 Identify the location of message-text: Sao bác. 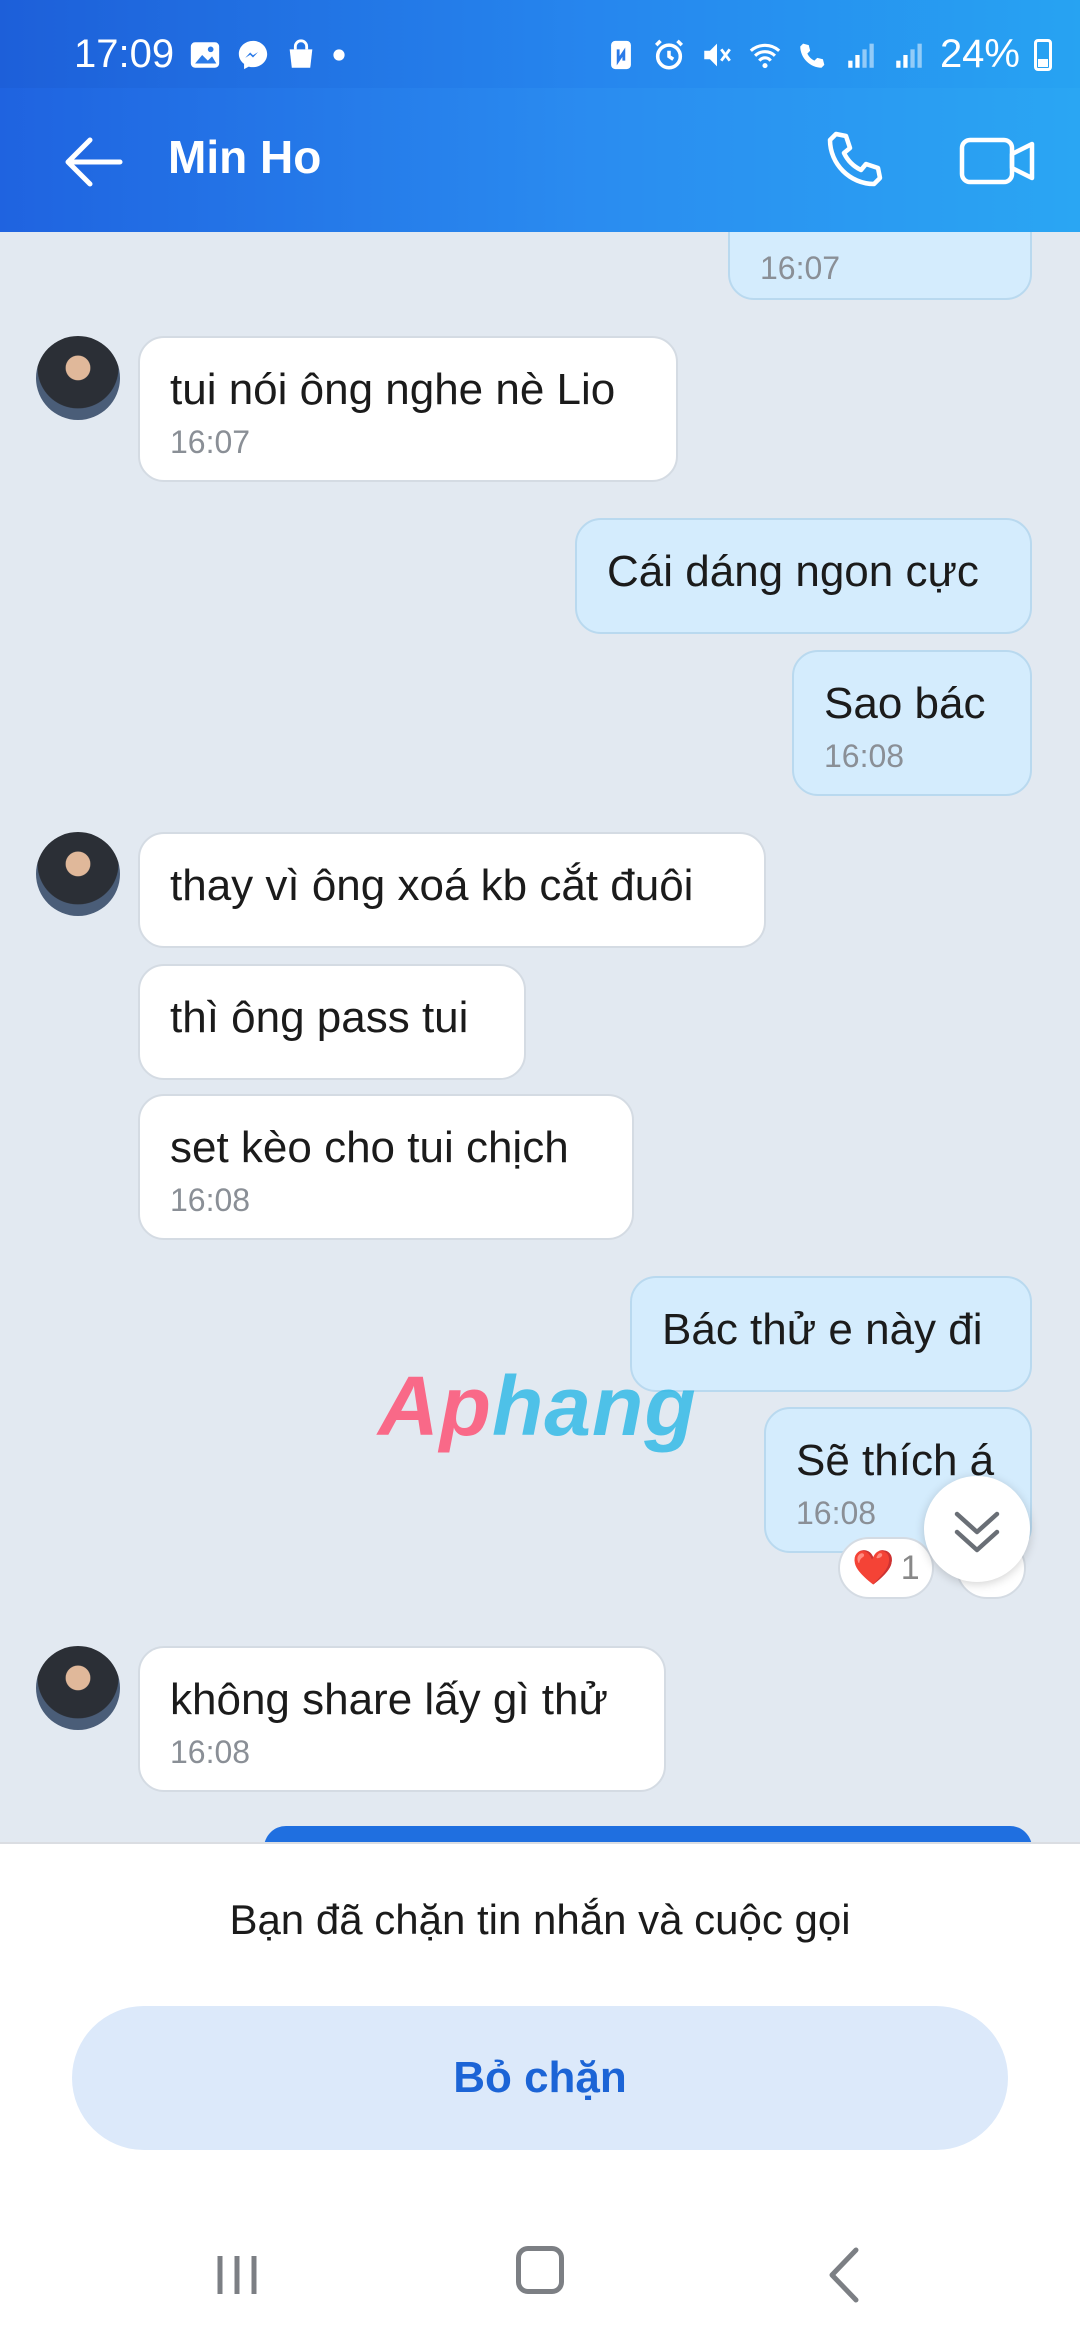
(905, 703).